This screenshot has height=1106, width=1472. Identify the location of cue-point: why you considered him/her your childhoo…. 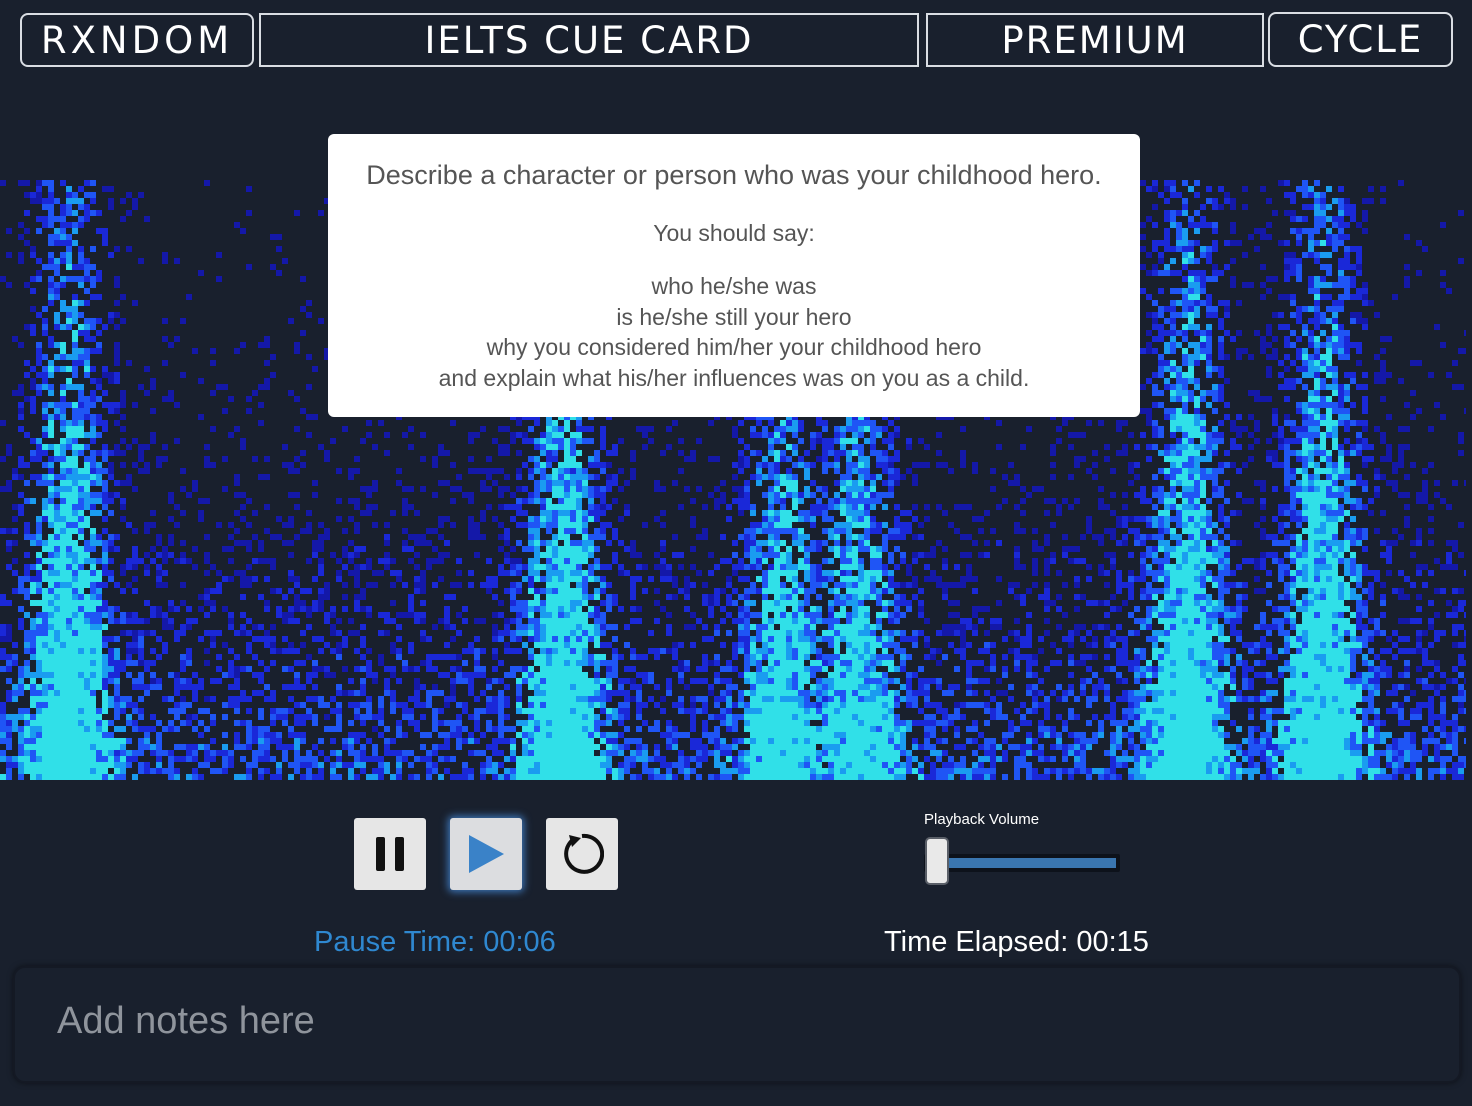
(734, 347).